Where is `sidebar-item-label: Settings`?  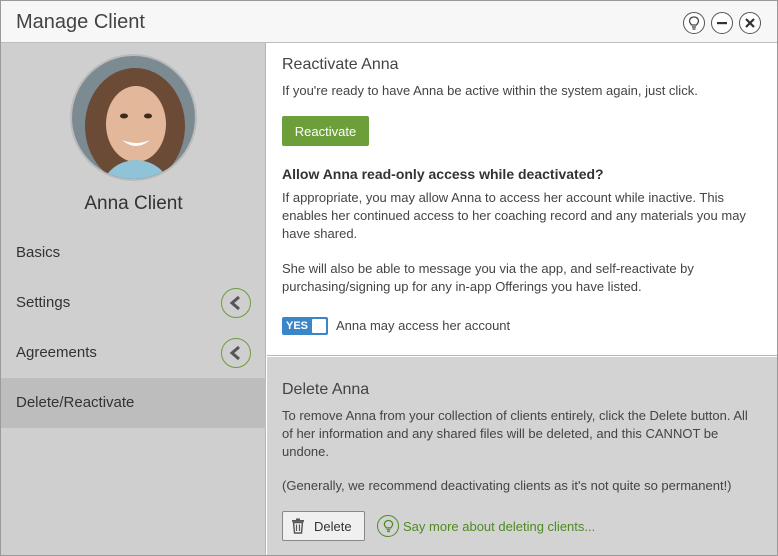 sidebar-item-label: Settings is located at coordinates (43, 302).